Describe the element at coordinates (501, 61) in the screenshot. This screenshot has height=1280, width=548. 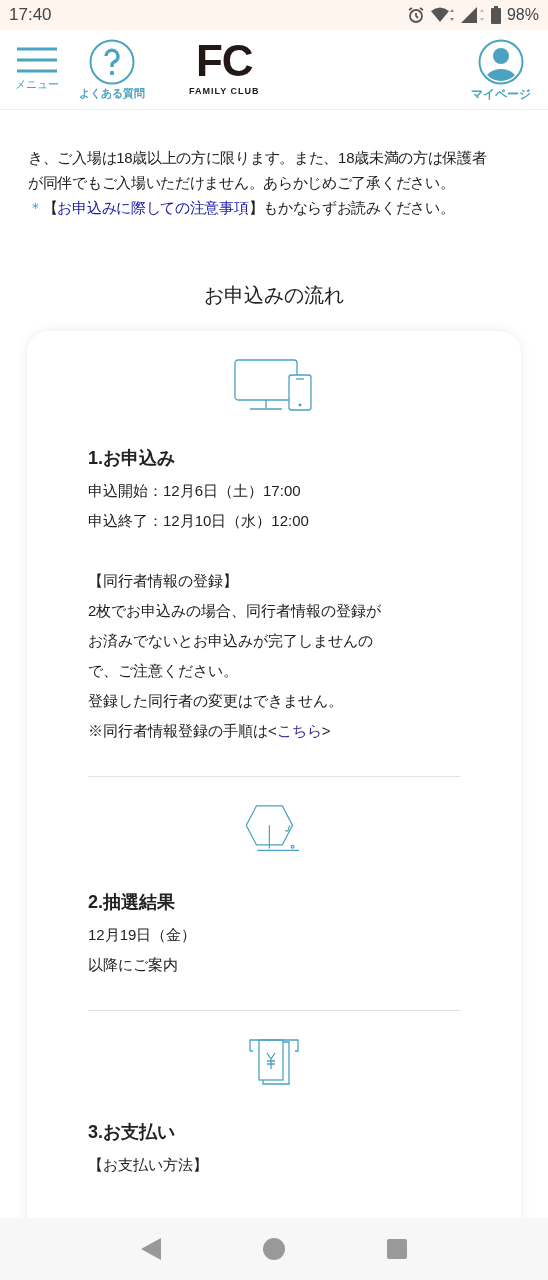
I see `user-icon` at that location.